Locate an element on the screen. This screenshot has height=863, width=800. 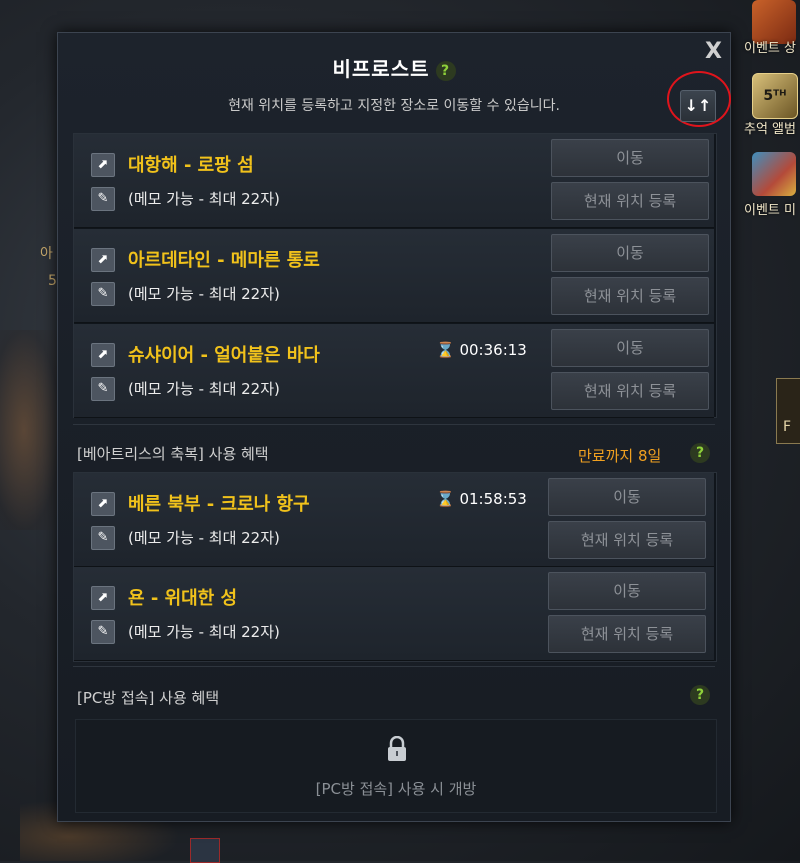
slot-name: 대항해 - 로팡 섬 is located at coordinates (191, 165).